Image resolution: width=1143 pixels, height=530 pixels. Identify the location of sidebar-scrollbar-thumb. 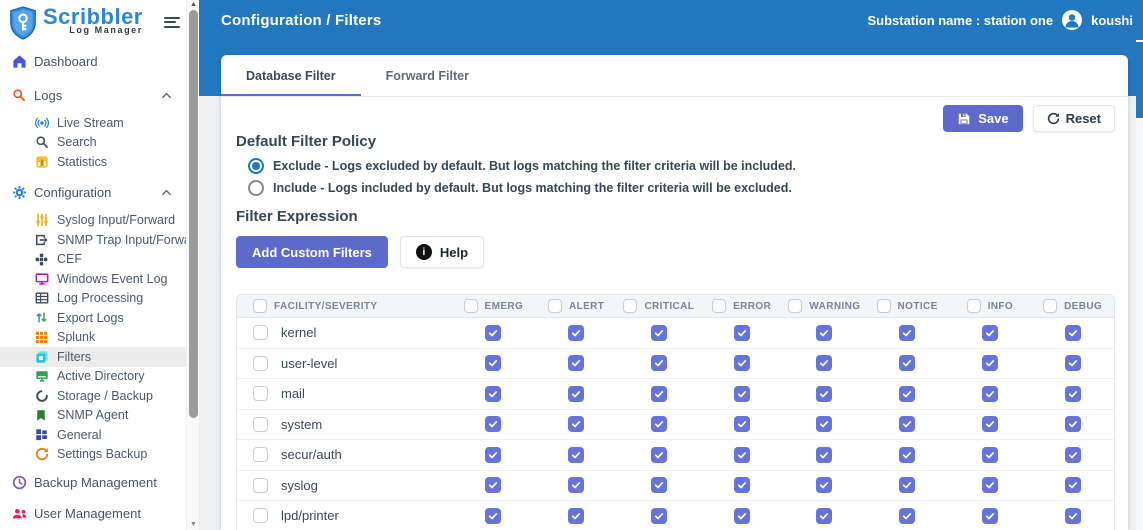
(193, 214).